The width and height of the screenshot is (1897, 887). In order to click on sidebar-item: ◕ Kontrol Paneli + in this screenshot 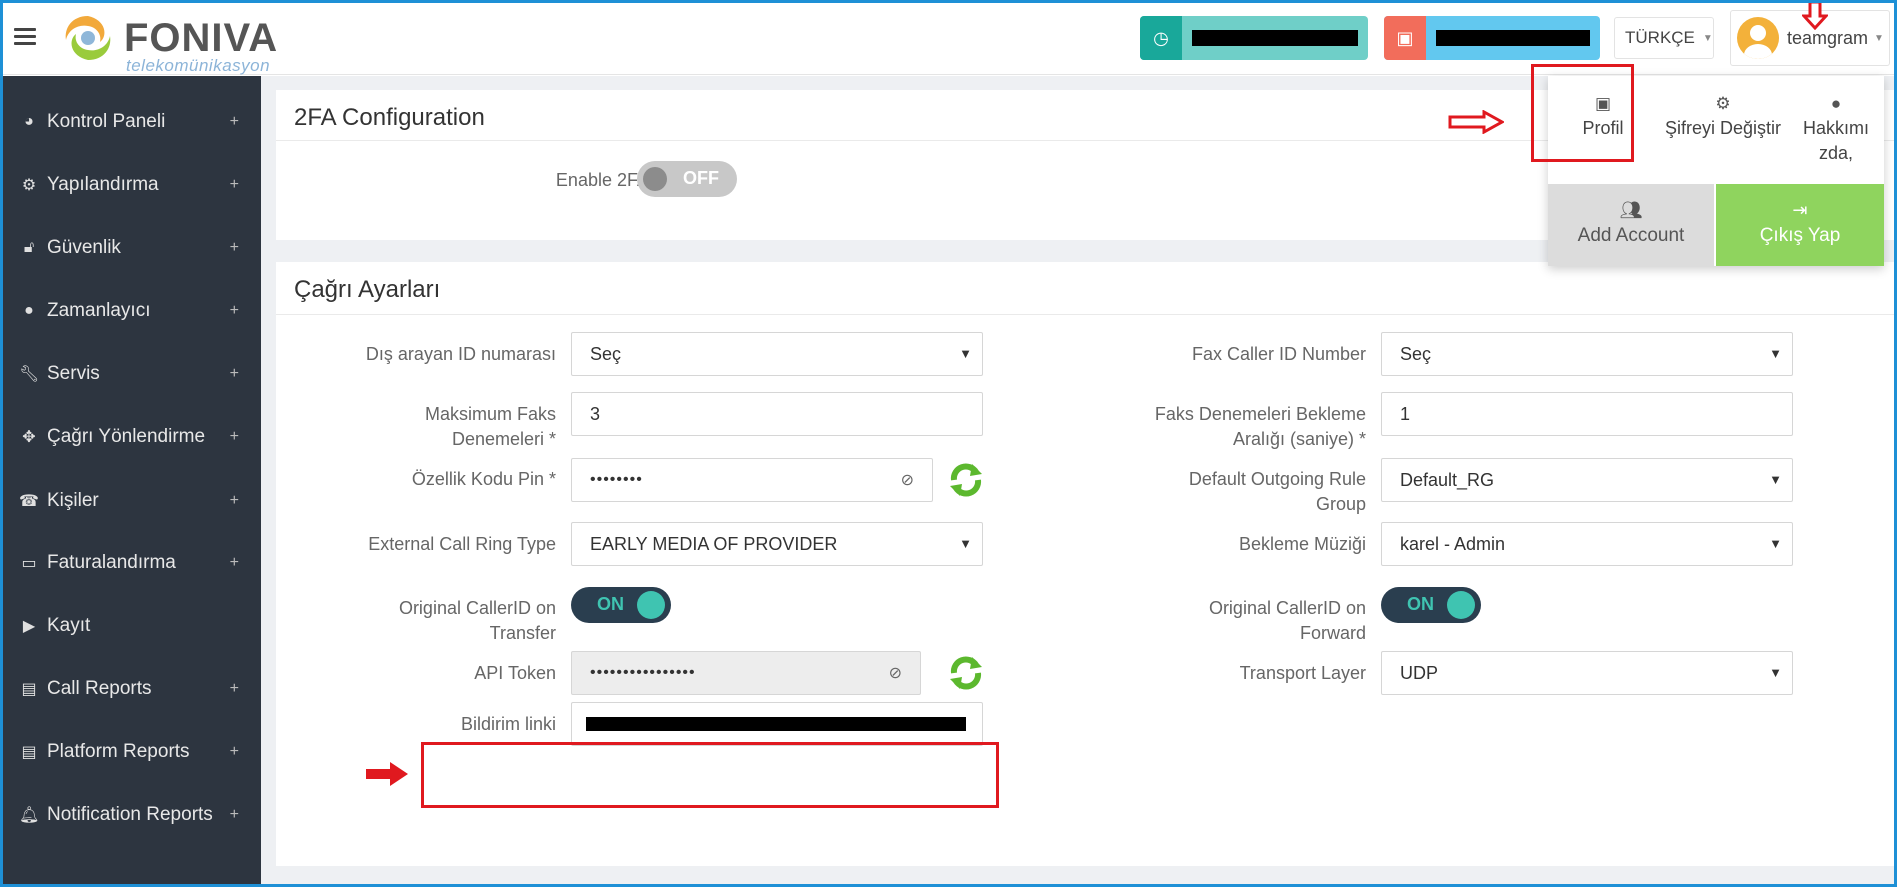, I will do `click(132, 122)`.